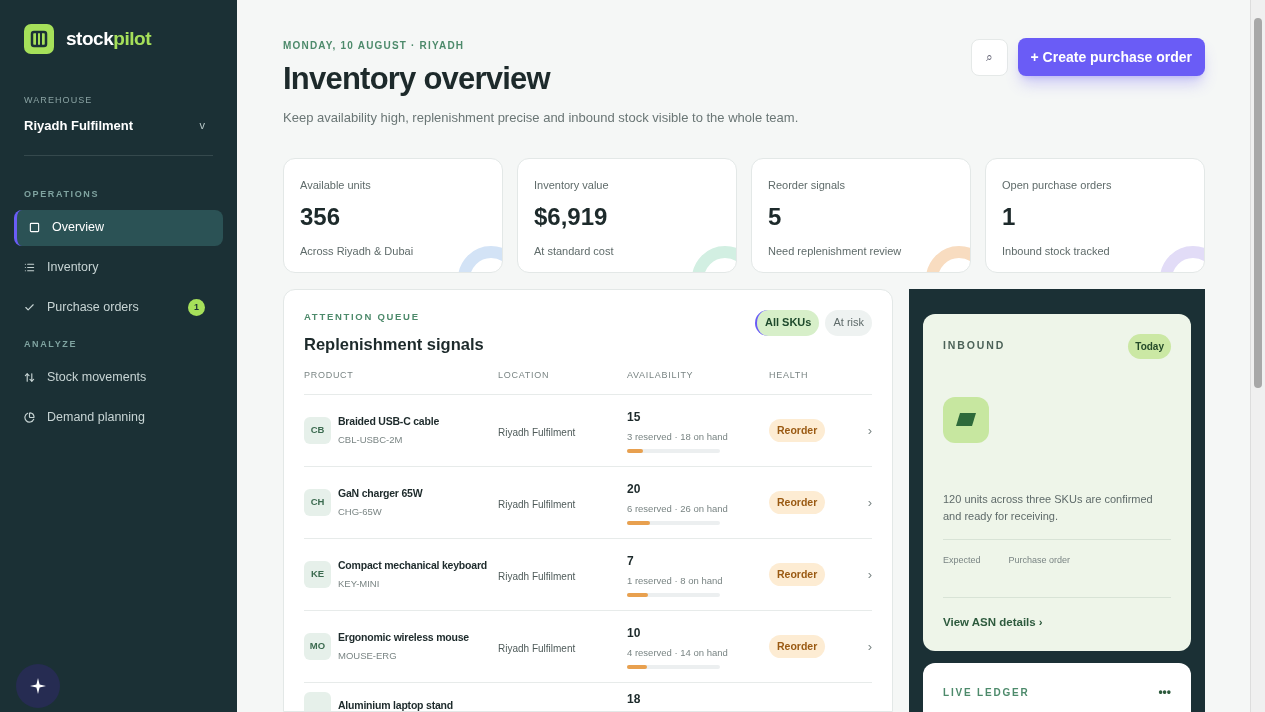  What do you see at coordinates (51, 344) in the screenshot?
I see `nav-section-title: ANALYZE` at bounding box center [51, 344].